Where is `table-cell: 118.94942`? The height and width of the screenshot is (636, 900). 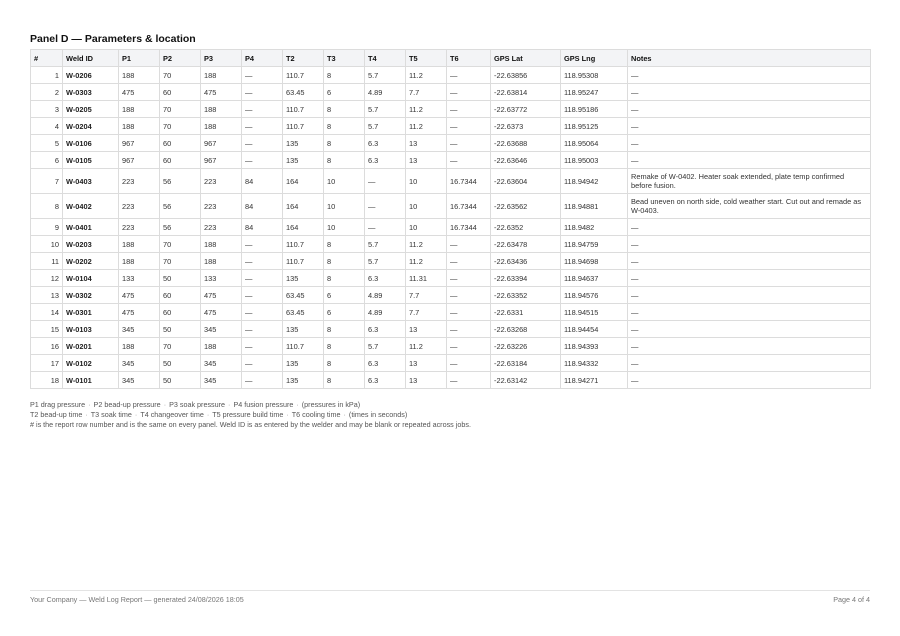 table-cell: 118.94942 is located at coordinates (594, 181).